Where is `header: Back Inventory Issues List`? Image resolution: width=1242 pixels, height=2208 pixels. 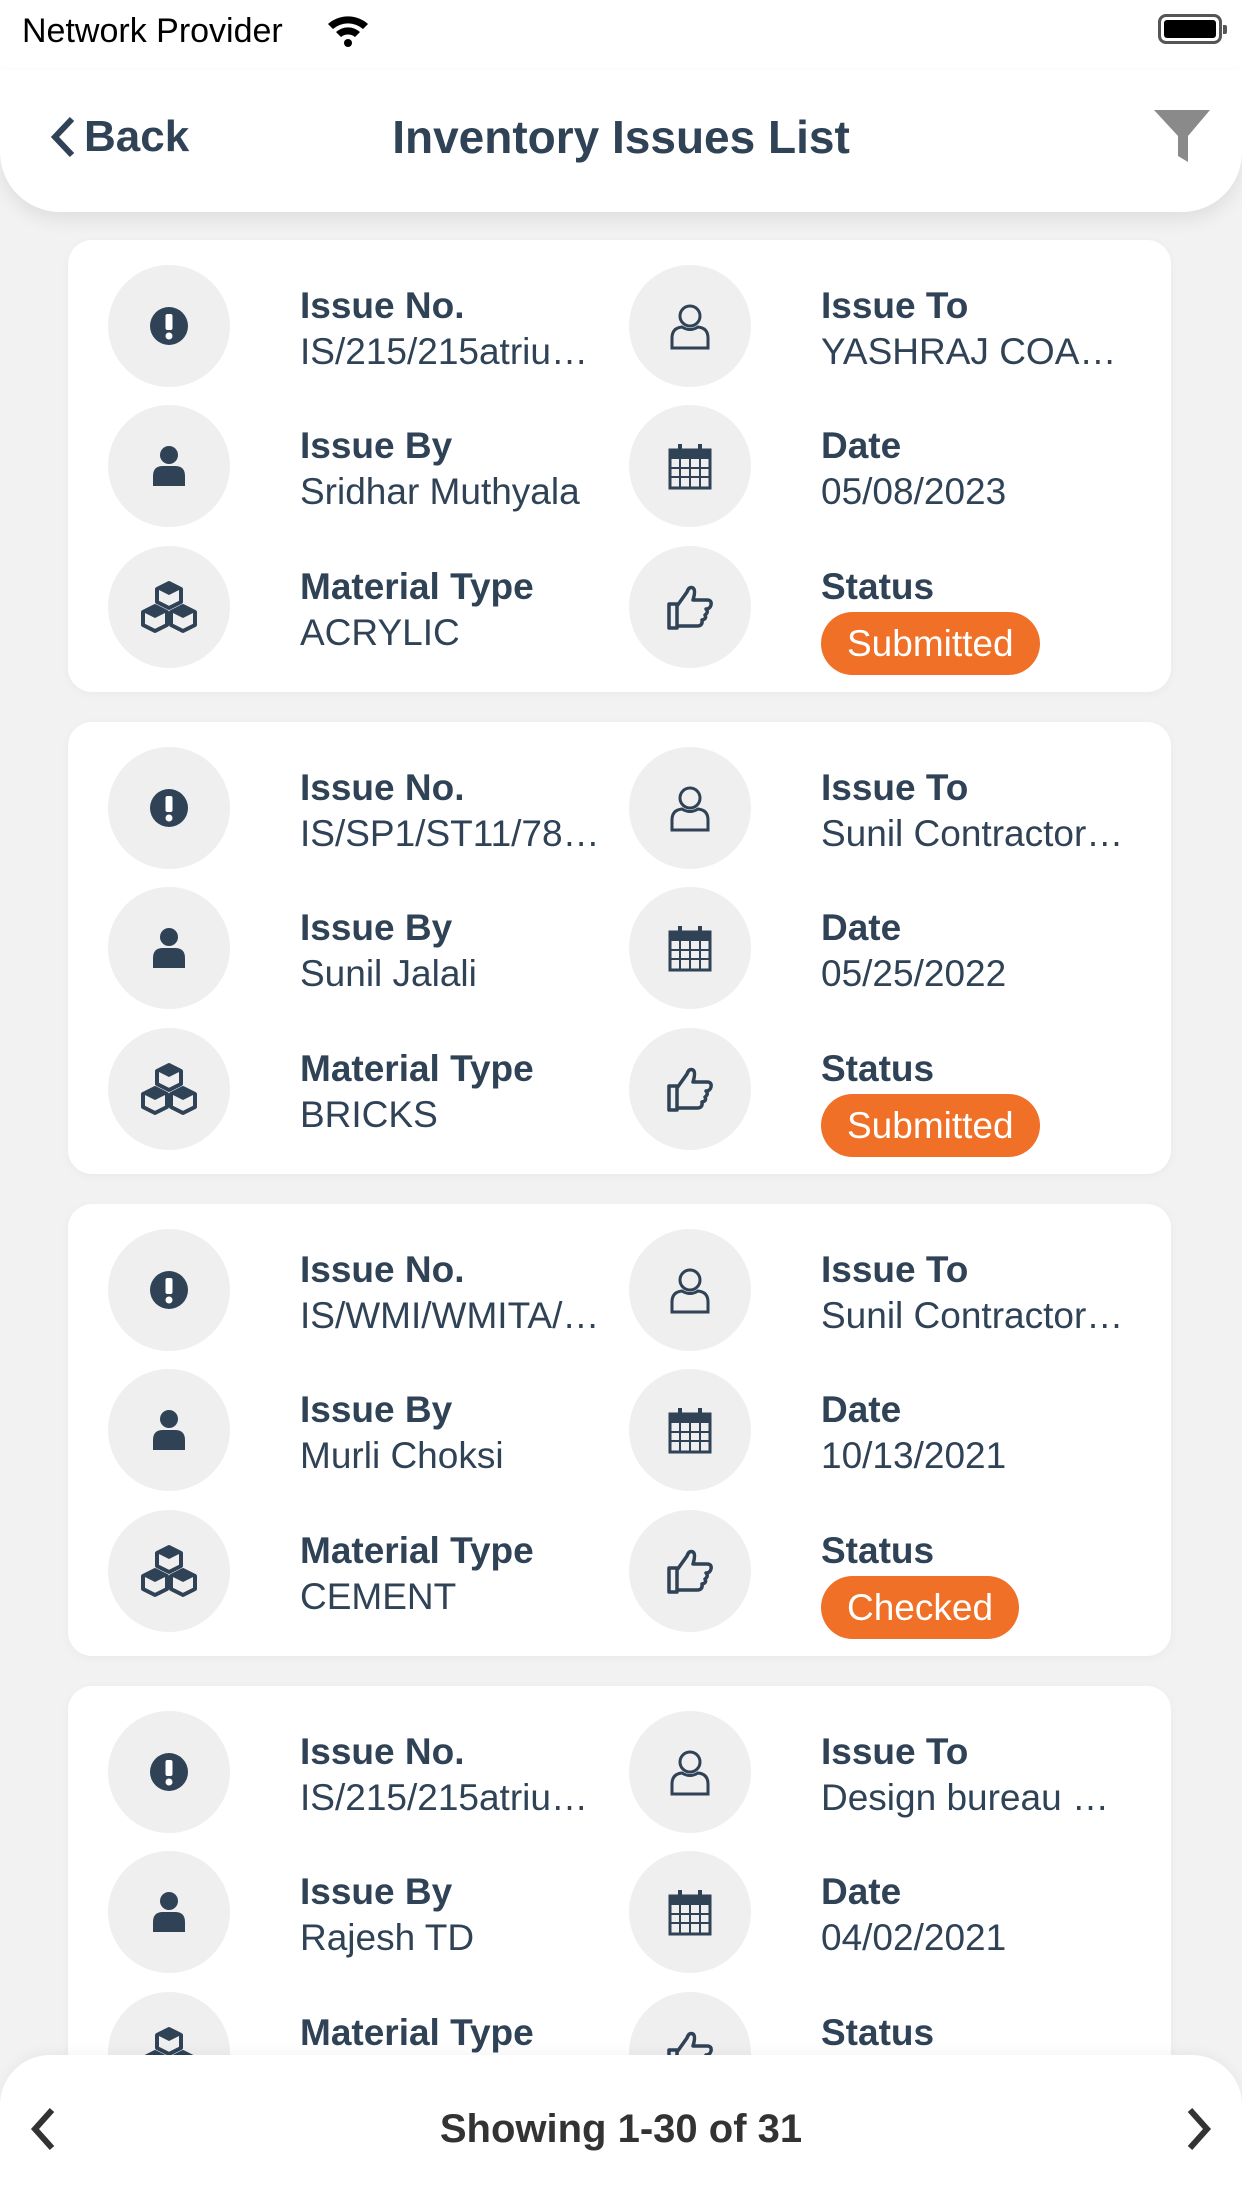
header: Back Inventory Issues List is located at coordinates (621, 141).